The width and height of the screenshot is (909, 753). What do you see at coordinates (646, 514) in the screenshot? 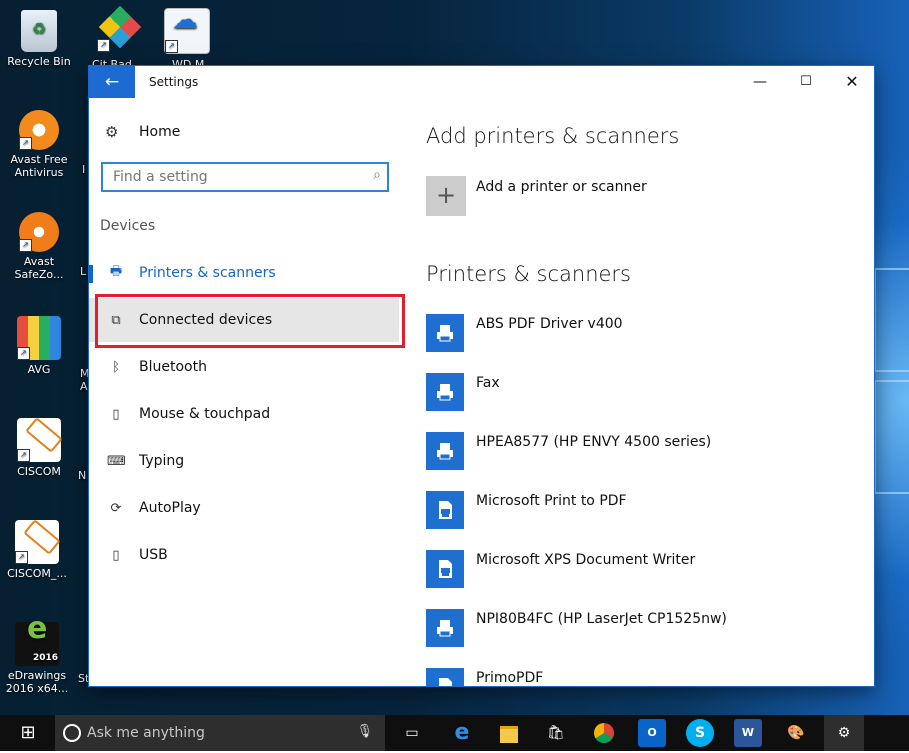
I see `printer-item: Microsoft Print to PDF` at bounding box center [646, 514].